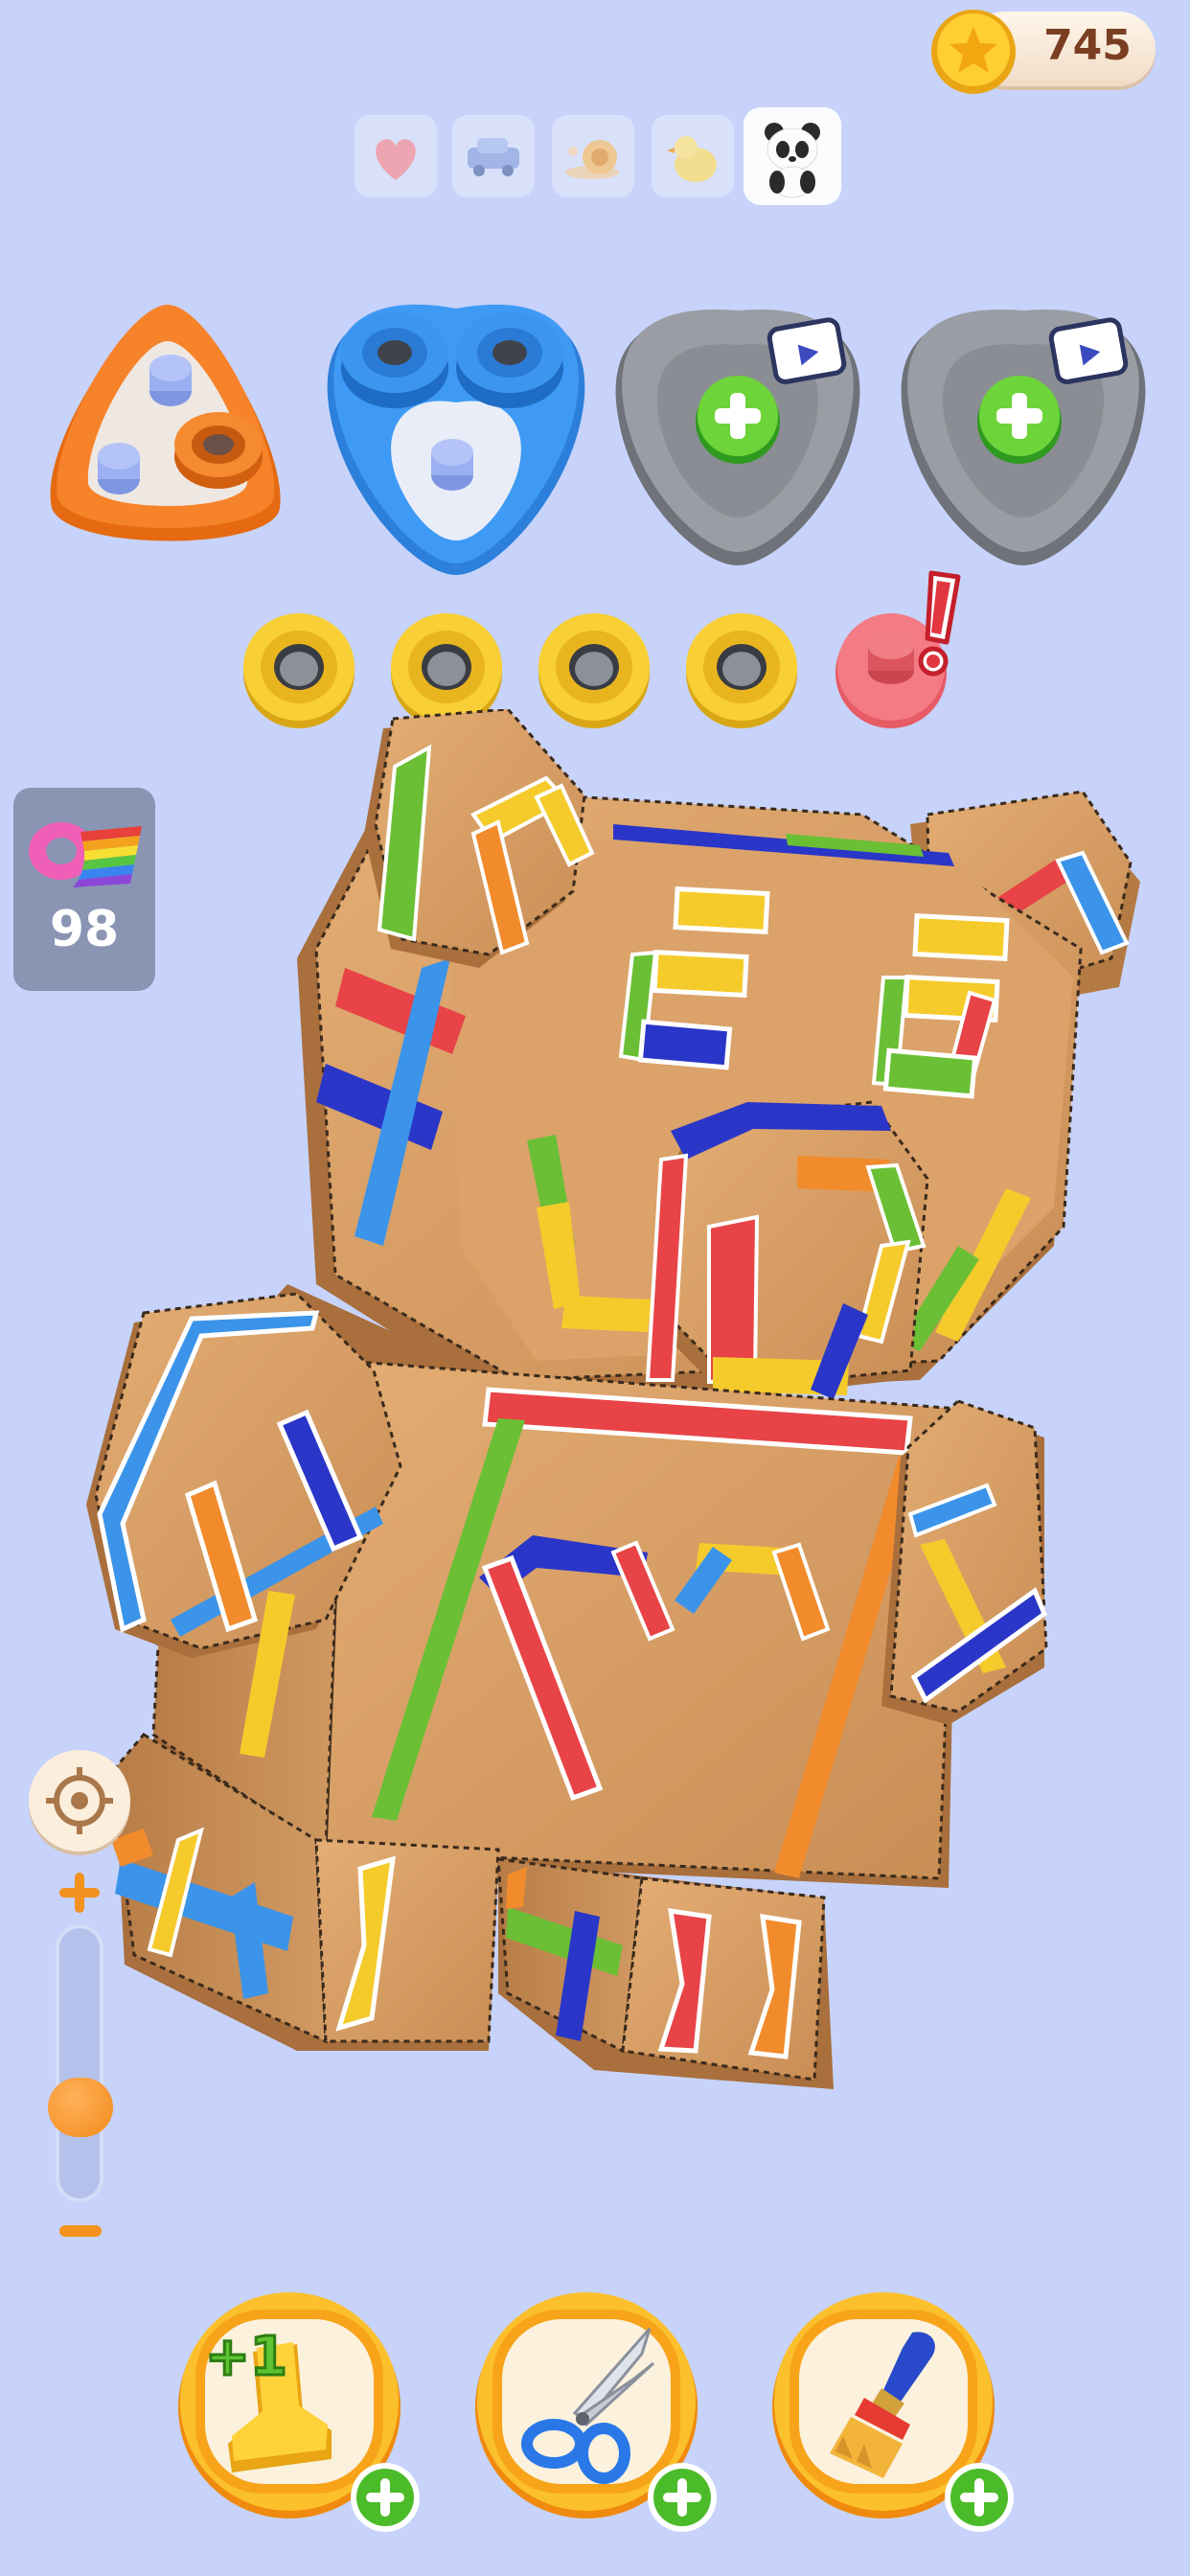 This screenshot has width=1190, height=2576. Describe the element at coordinates (594, 2411) in the screenshot. I see `scissors-booster` at that location.